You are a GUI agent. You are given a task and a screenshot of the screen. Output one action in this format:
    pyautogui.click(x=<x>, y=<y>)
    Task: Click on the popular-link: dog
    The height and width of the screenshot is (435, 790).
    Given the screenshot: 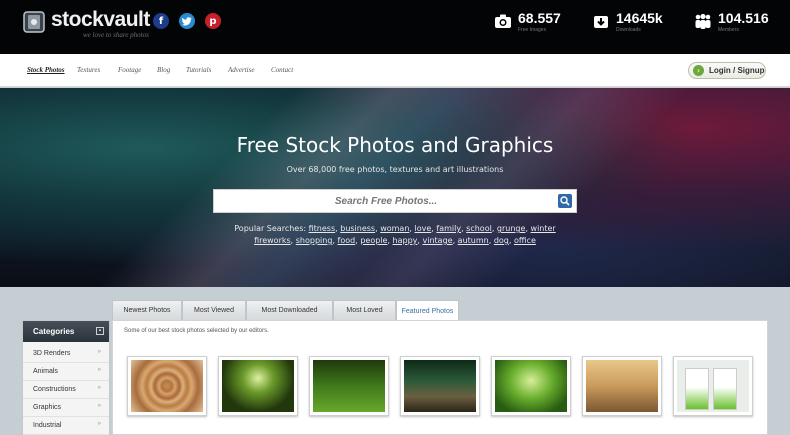 What is the action you would take?
    pyautogui.click(x=501, y=240)
    